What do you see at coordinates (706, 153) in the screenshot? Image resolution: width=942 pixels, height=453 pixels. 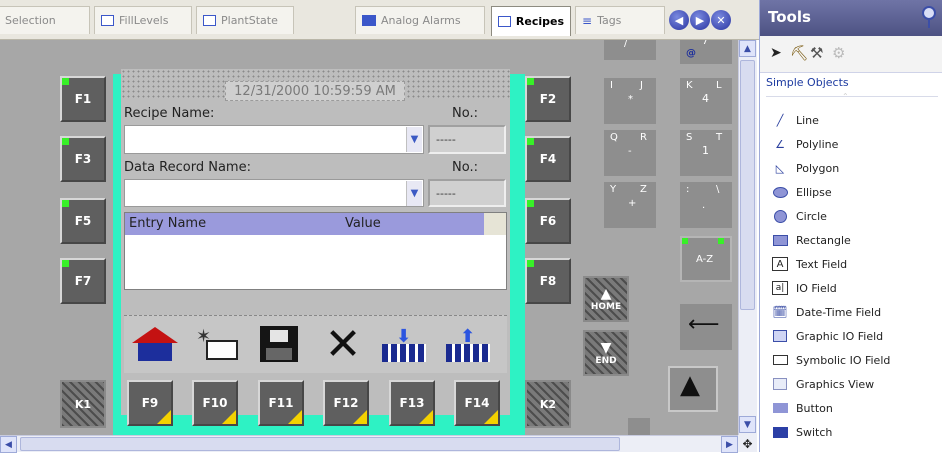 I see `keypad-key-st: S T1` at bounding box center [706, 153].